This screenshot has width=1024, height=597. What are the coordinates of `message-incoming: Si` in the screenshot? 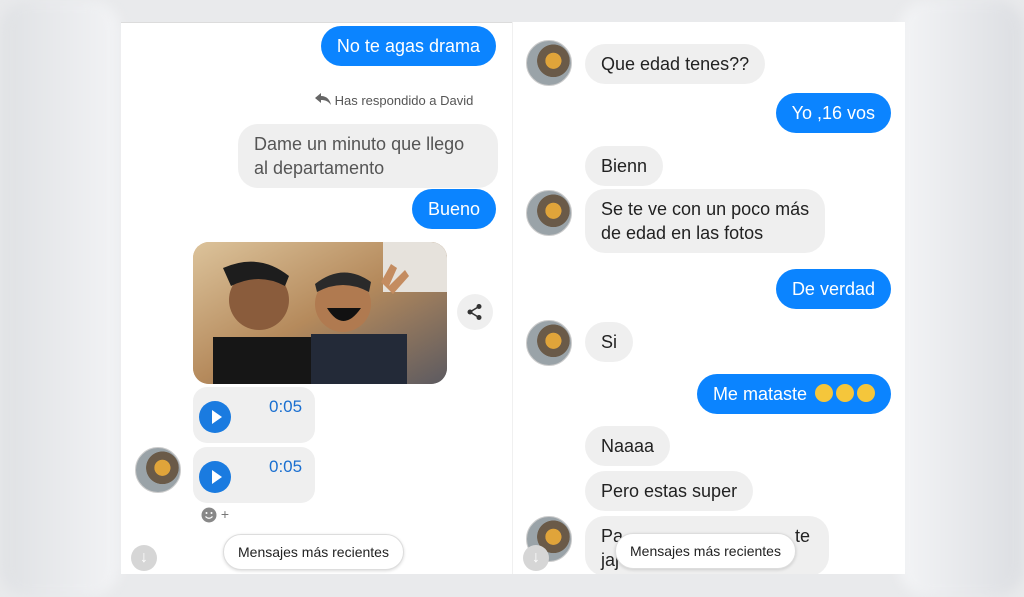 It's located at (609, 342).